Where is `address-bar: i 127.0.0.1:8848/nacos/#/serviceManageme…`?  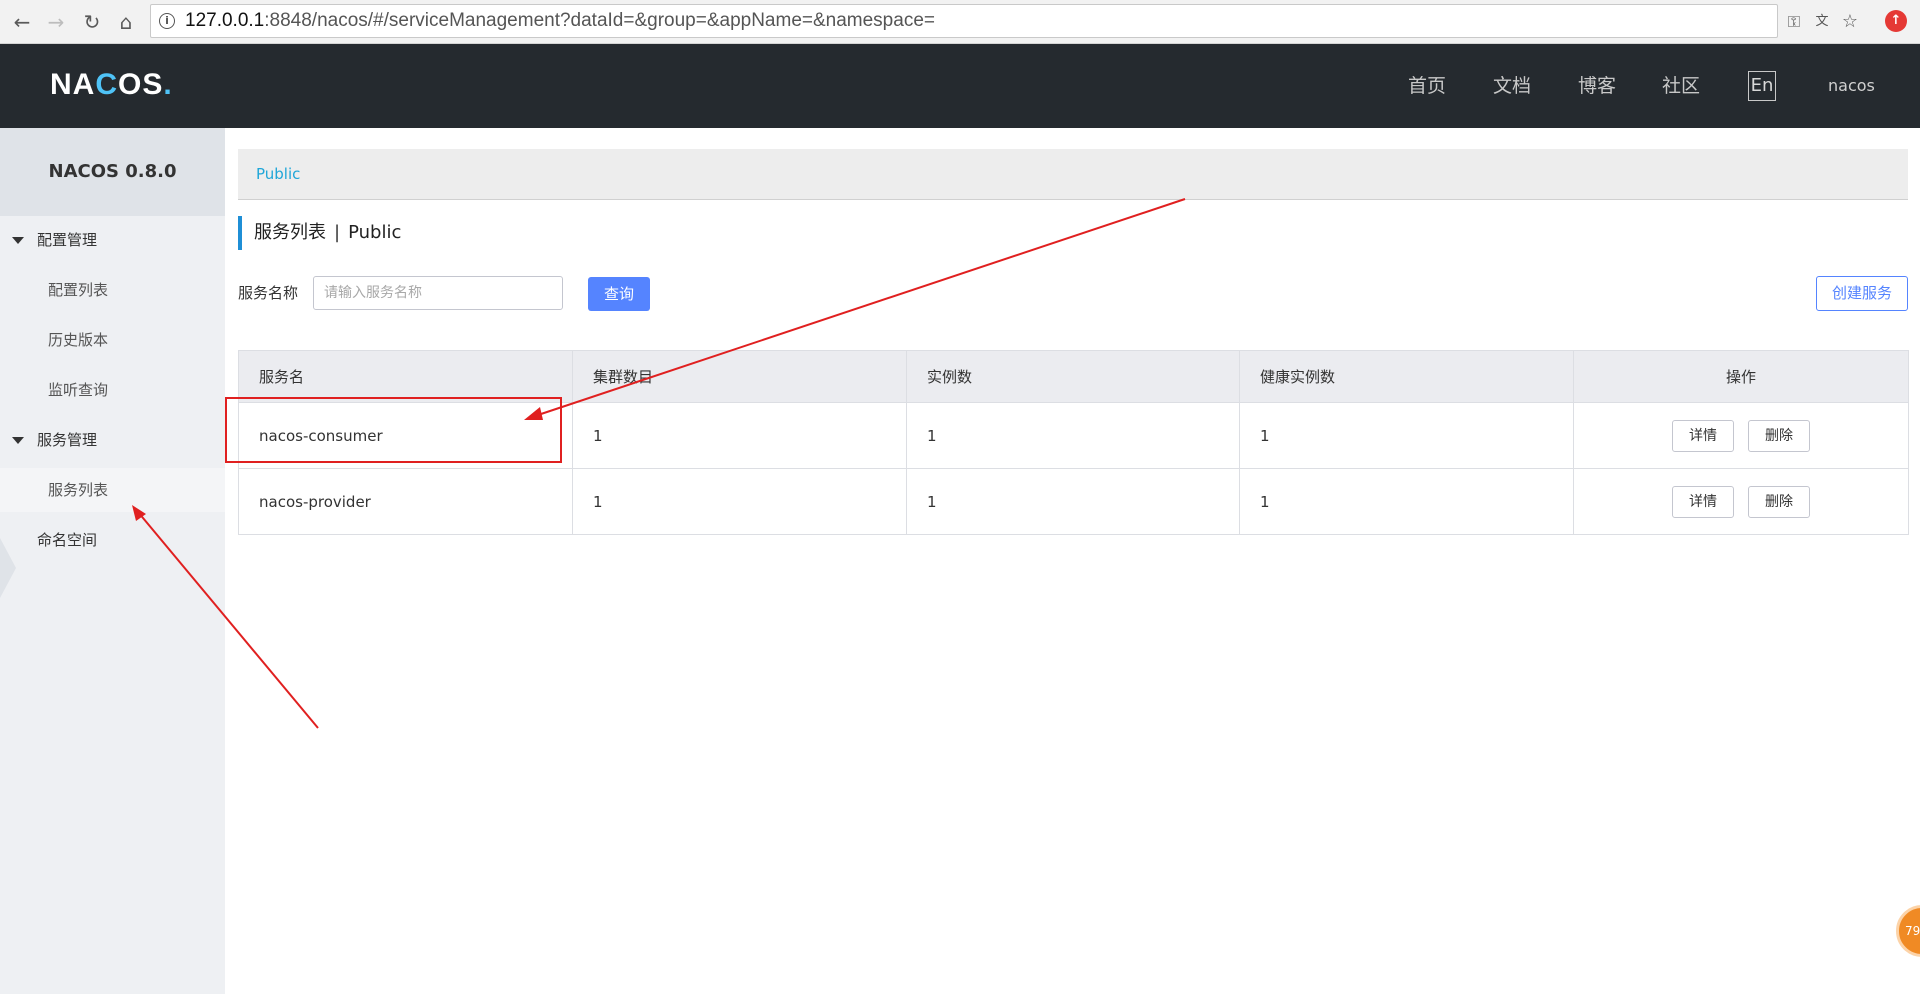
address-bar: i 127.0.0.1:8848/nacos/#/serviceManageme… is located at coordinates (1004, 21).